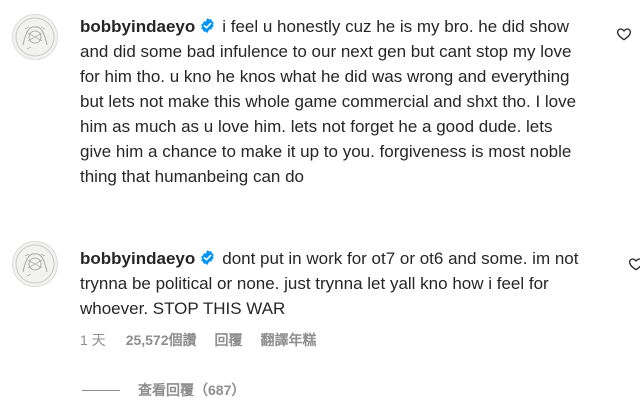 The height and width of the screenshot is (410, 640). I want to click on like-count: 25,572個讚, so click(161, 340).